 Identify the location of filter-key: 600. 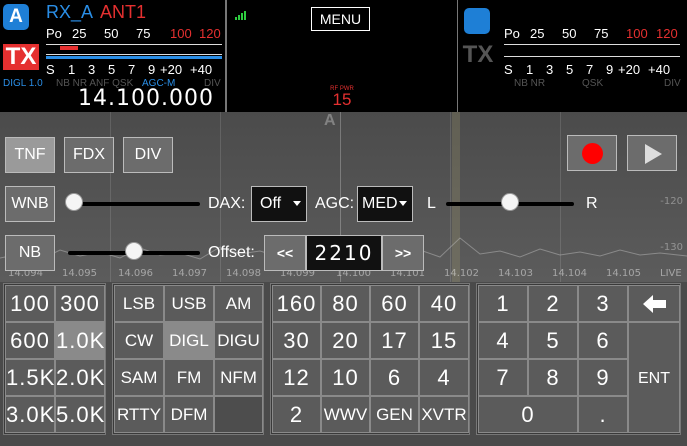
(30, 340).